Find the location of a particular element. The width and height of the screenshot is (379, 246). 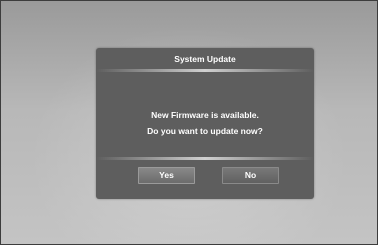

dialog-title: System Update is located at coordinates (205, 59).